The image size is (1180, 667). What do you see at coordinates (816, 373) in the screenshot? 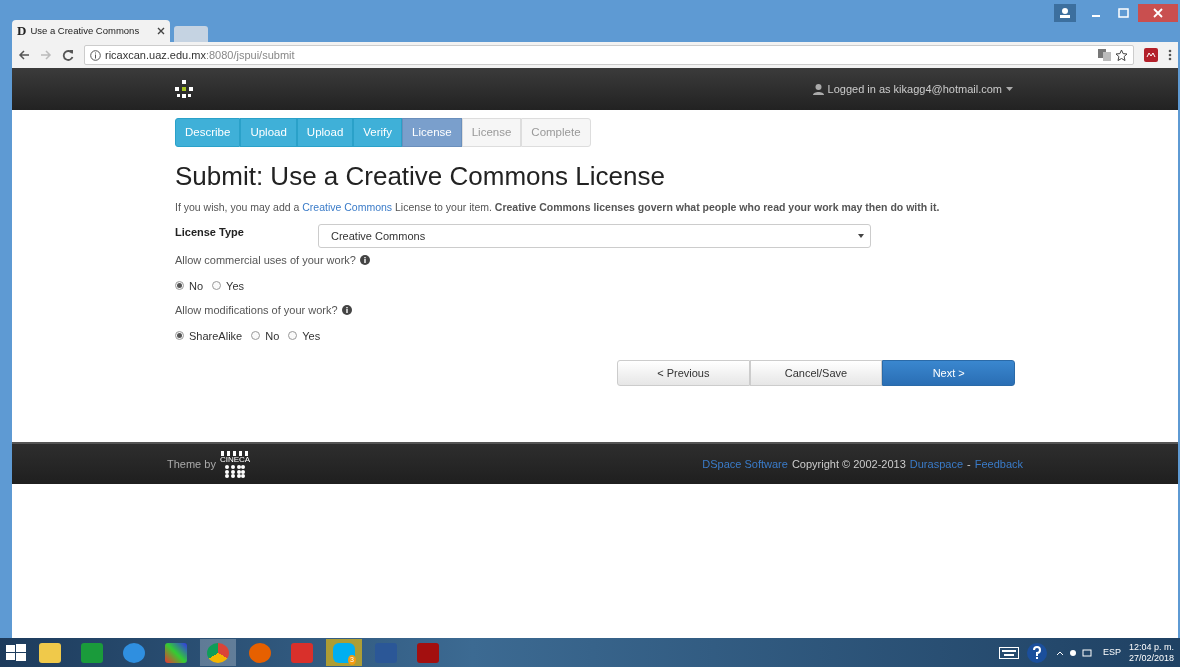
I see `nav-button: Cancel/Save` at bounding box center [816, 373].